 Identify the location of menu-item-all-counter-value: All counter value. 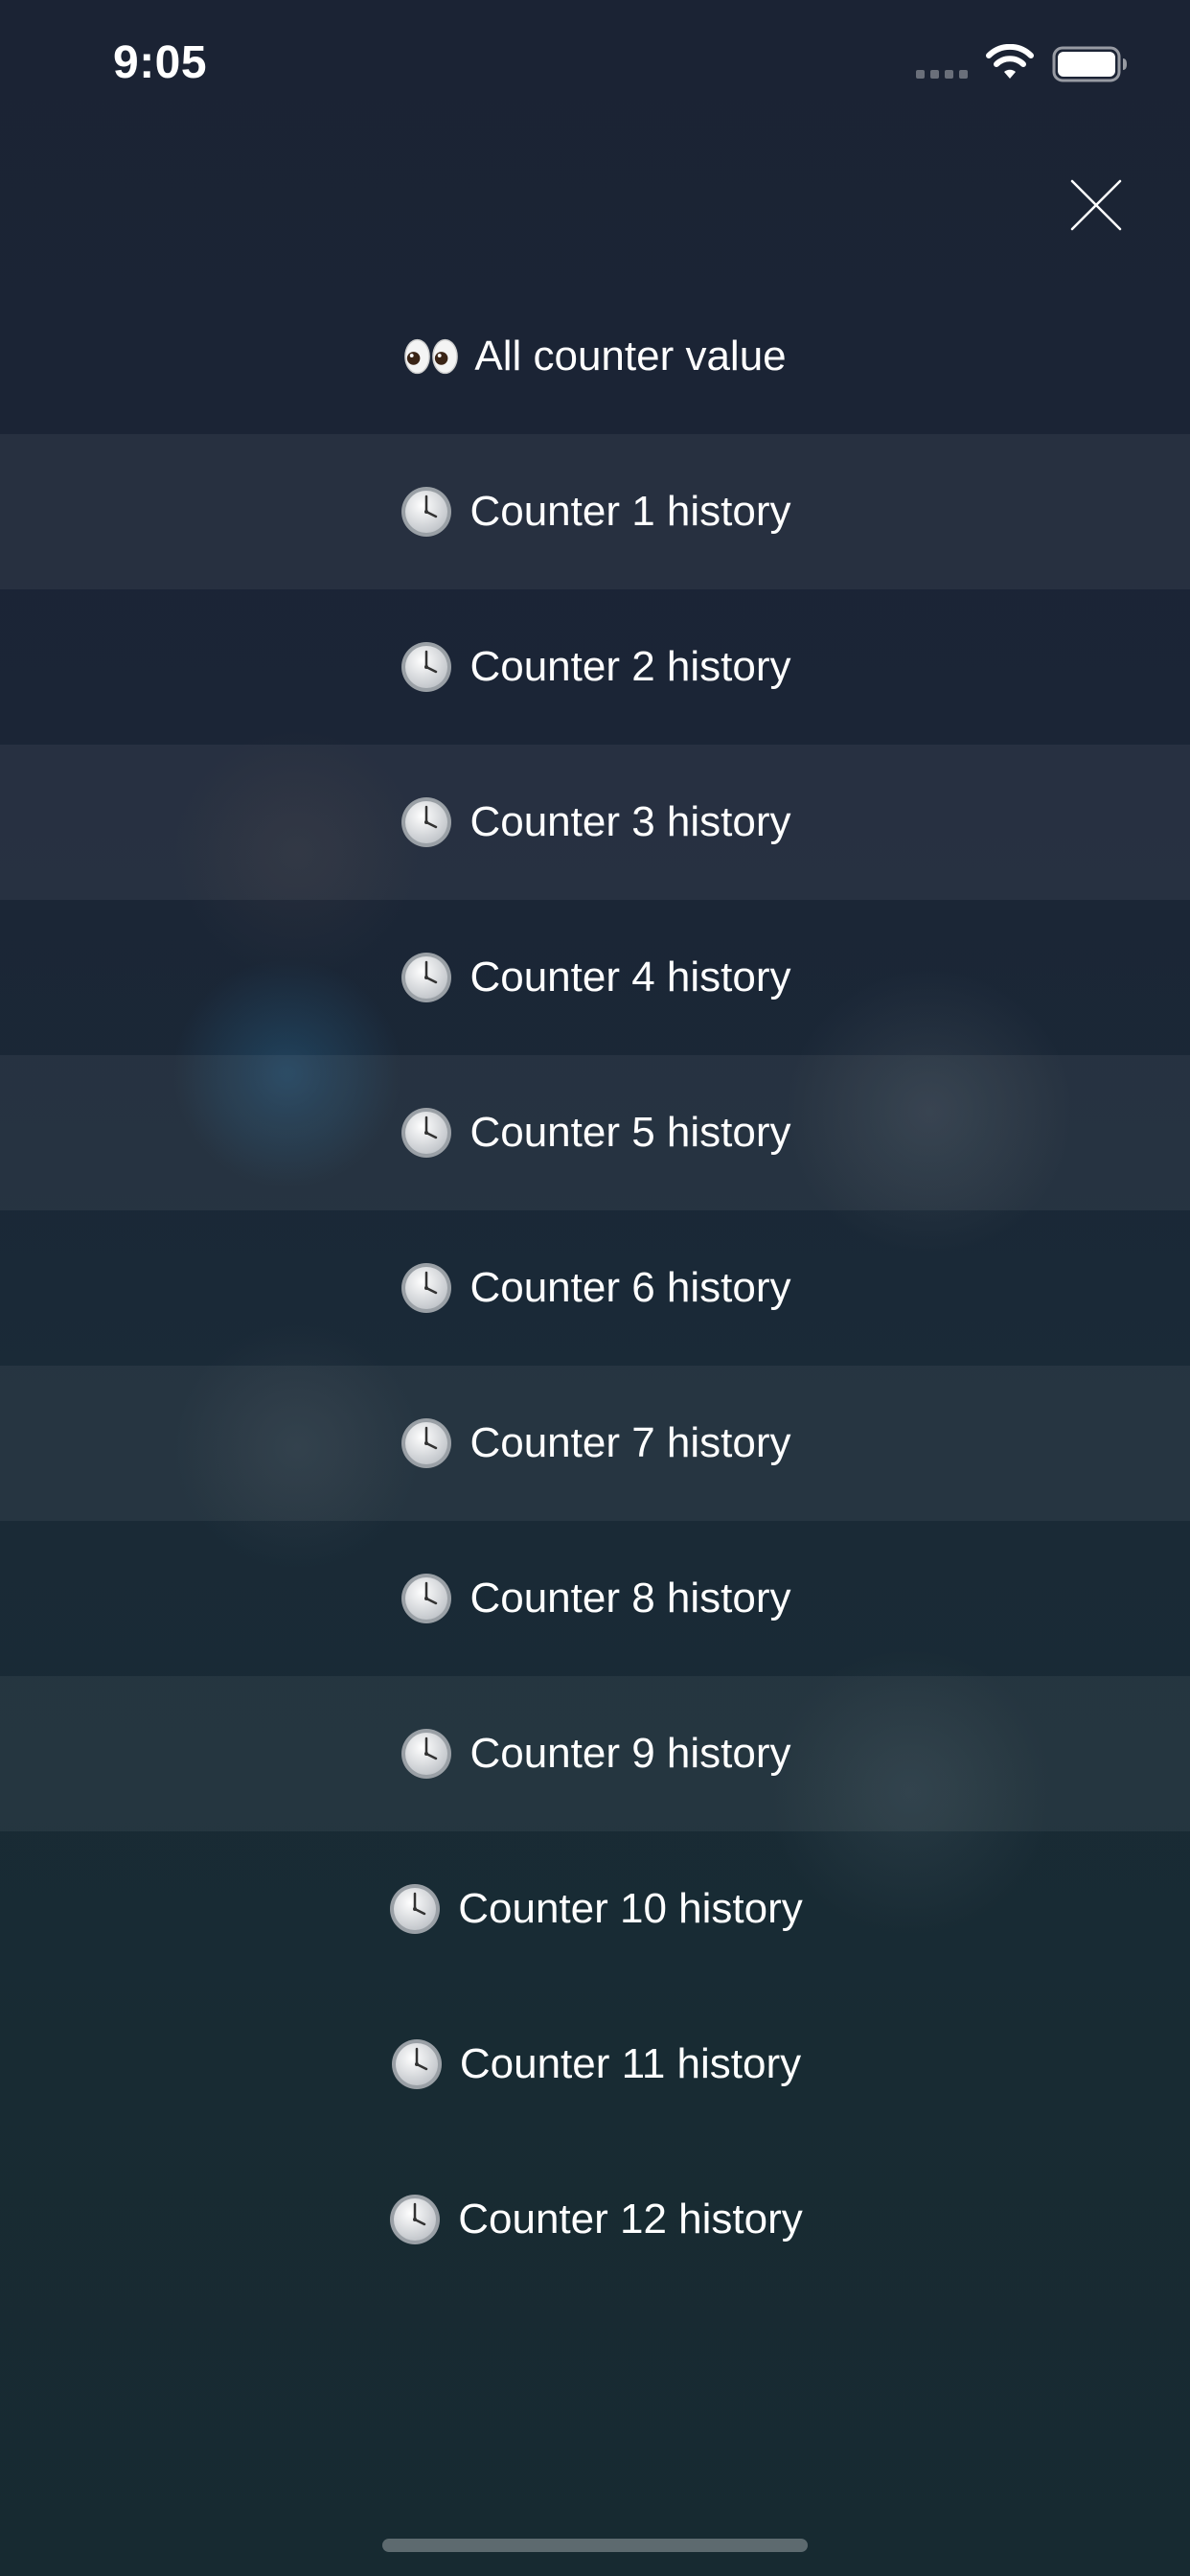
(595, 356).